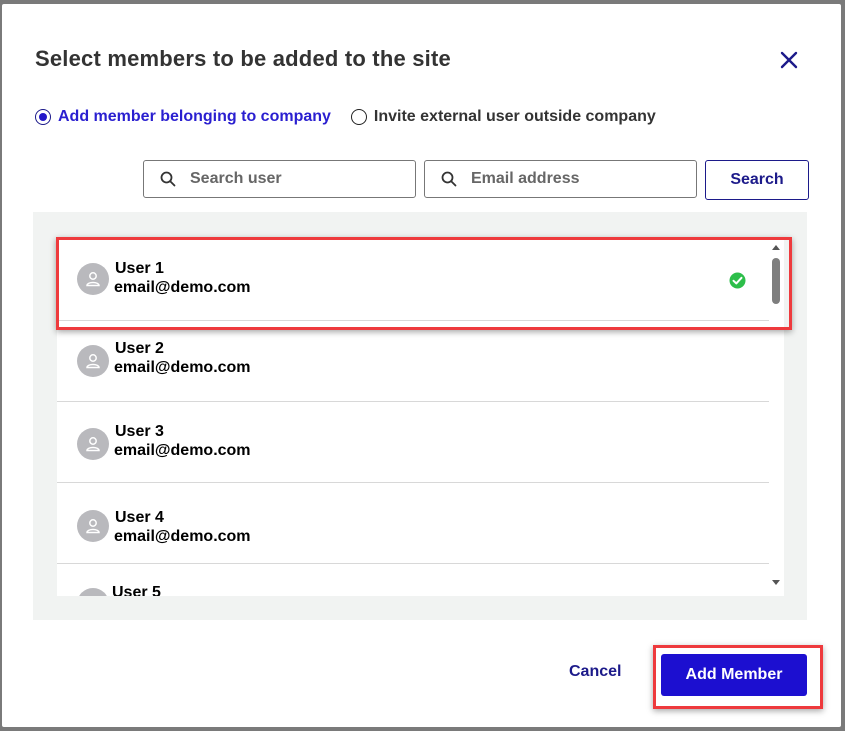  Describe the element at coordinates (43, 117) in the screenshot. I see `radio-button-selected` at that location.